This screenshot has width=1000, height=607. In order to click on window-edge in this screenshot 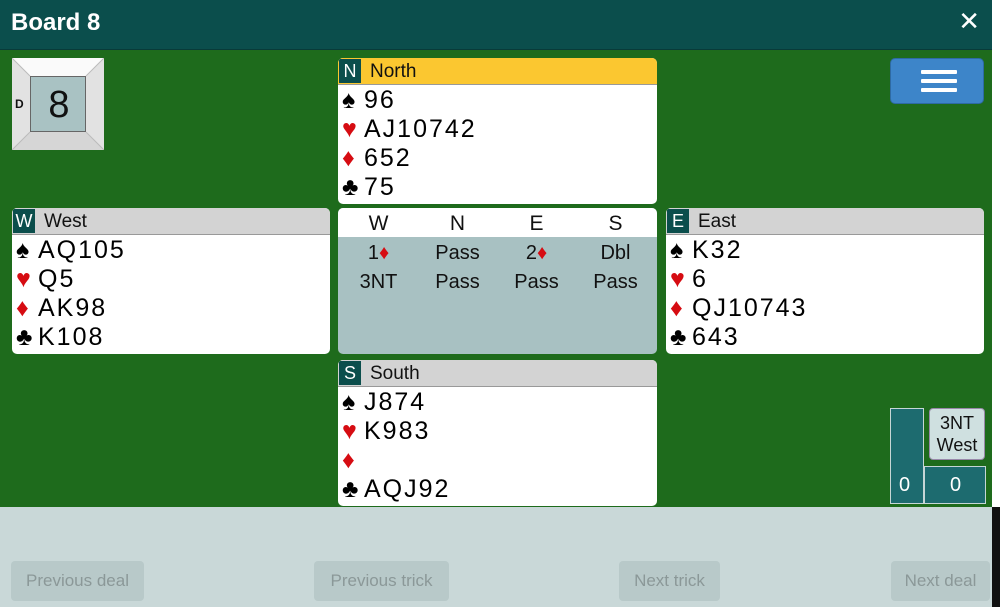, I will do `click(996, 303)`.